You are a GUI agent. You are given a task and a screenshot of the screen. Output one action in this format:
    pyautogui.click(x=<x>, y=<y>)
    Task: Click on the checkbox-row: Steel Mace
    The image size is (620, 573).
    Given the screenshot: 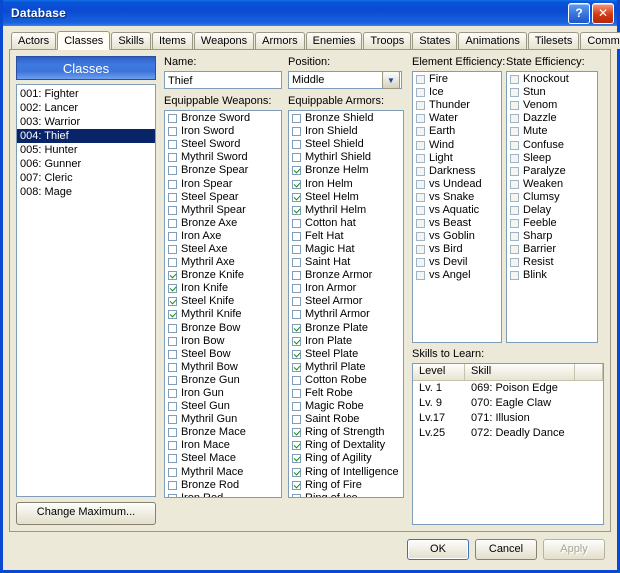 What is the action you would take?
    pyautogui.click(x=223, y=458)
    